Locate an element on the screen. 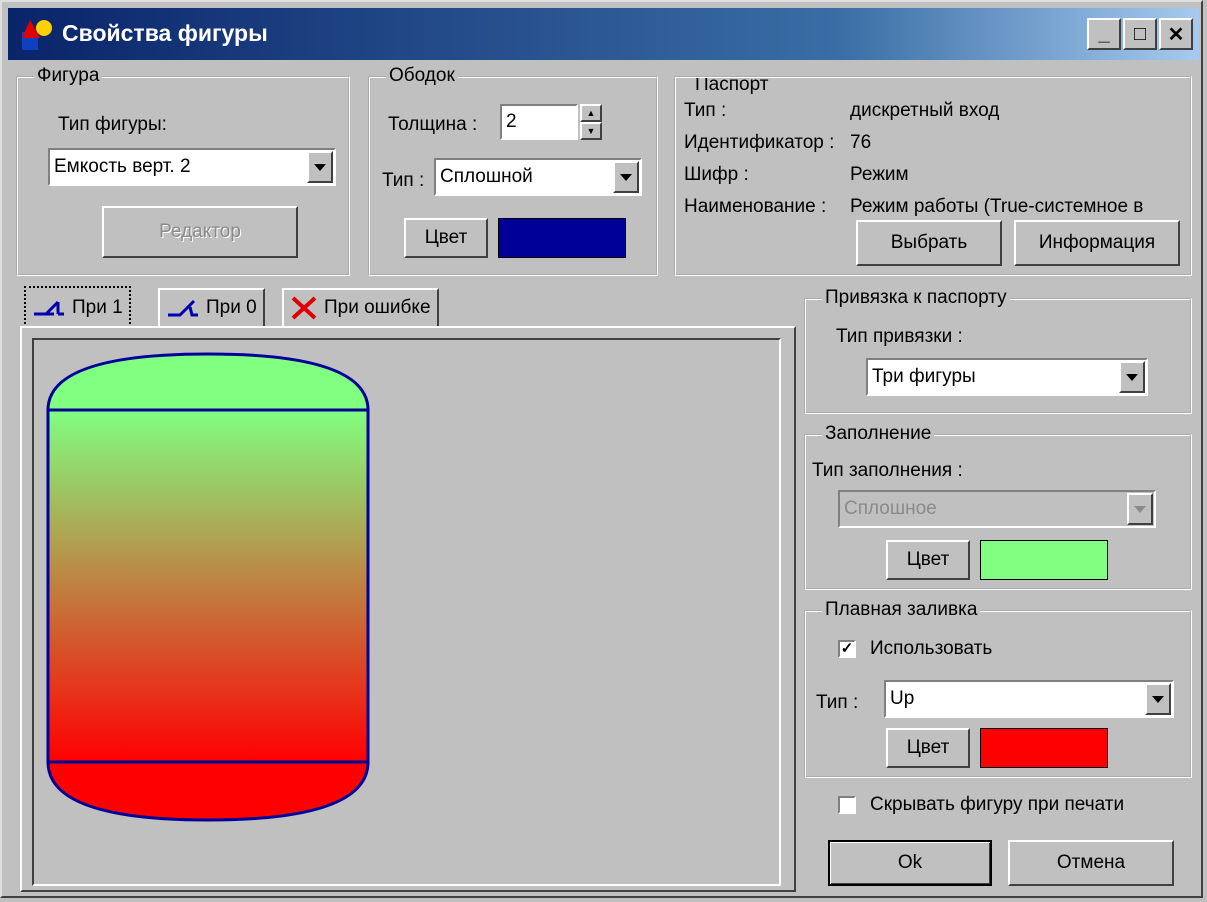 This screenshot has height=902, width=1207. passport-code-label: Шифр : is located at coordinates (716, 174).